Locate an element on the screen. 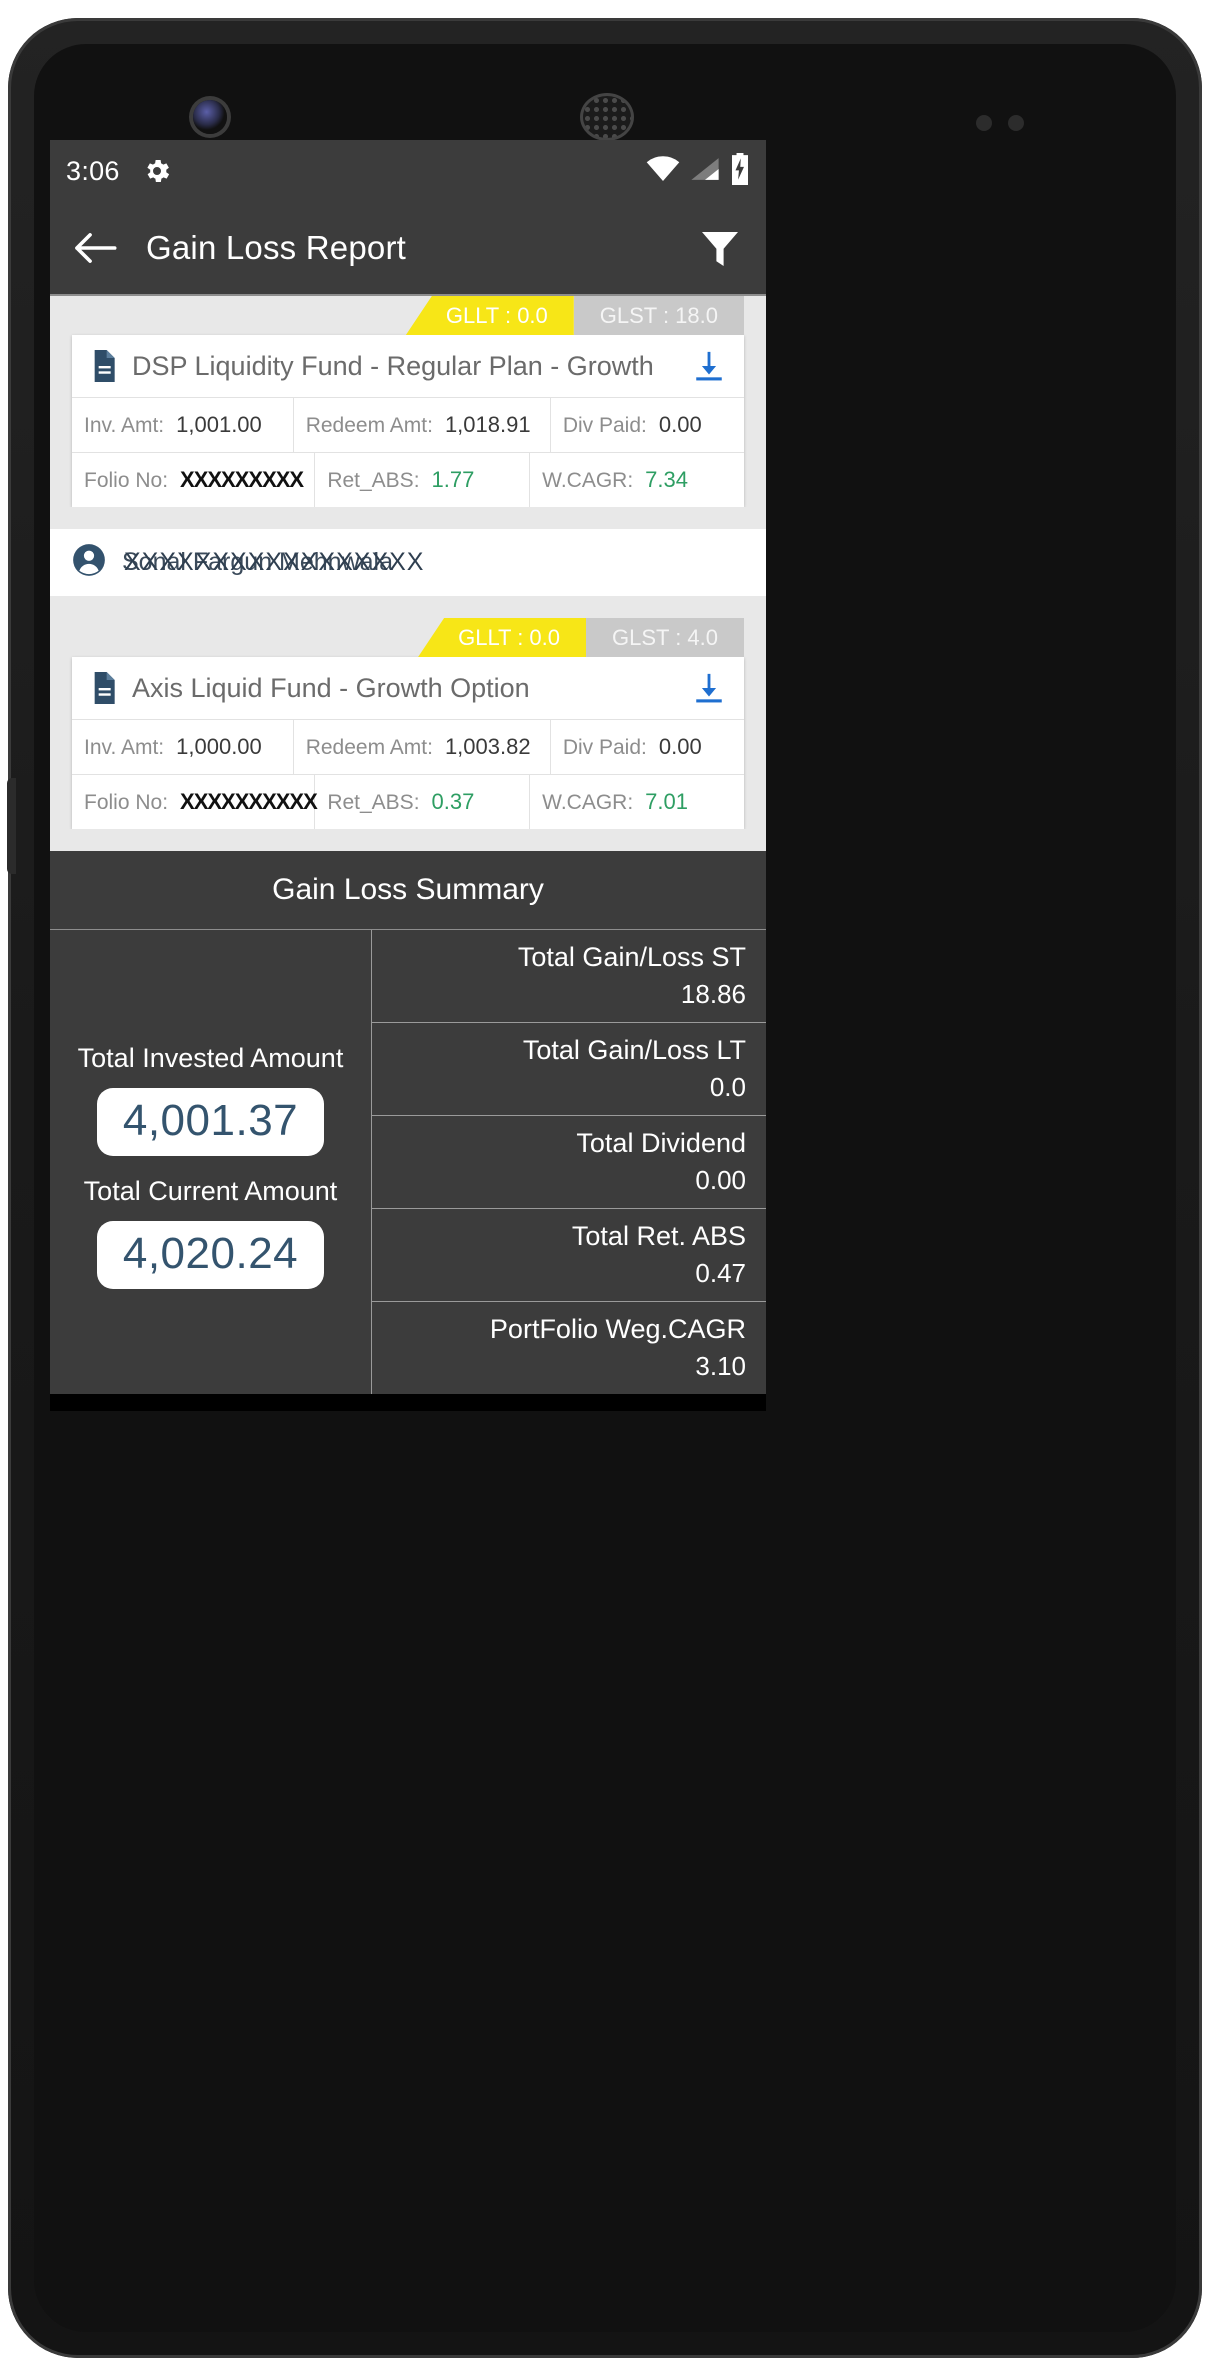  cell-signal-icon is located at coordinates (705, 171).